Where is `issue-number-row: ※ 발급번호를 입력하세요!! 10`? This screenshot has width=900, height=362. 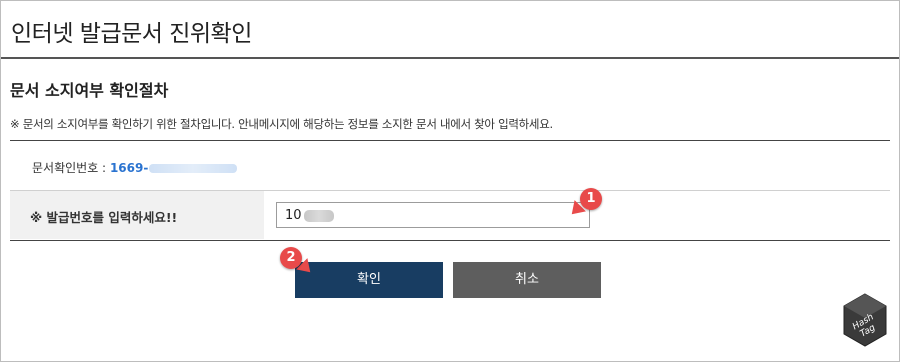 issue-number-row: ※ 발급번호를 입력하세요!! 10 is located at coordinates (450, 215).